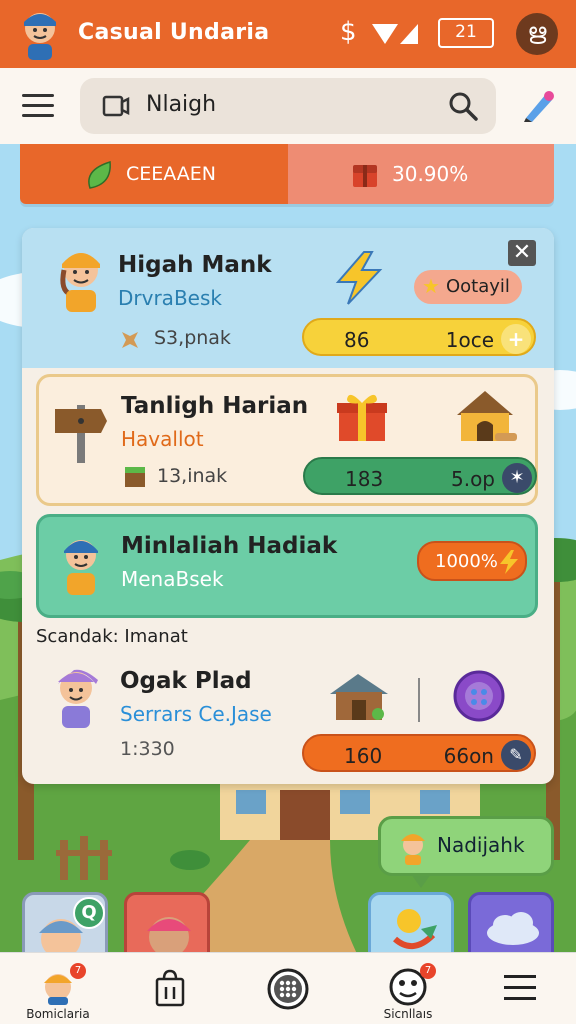  What do you see at coordinates (365, 176) in the screenshot?
I see `treasure-box-icon` at bounding box center [365, 176].